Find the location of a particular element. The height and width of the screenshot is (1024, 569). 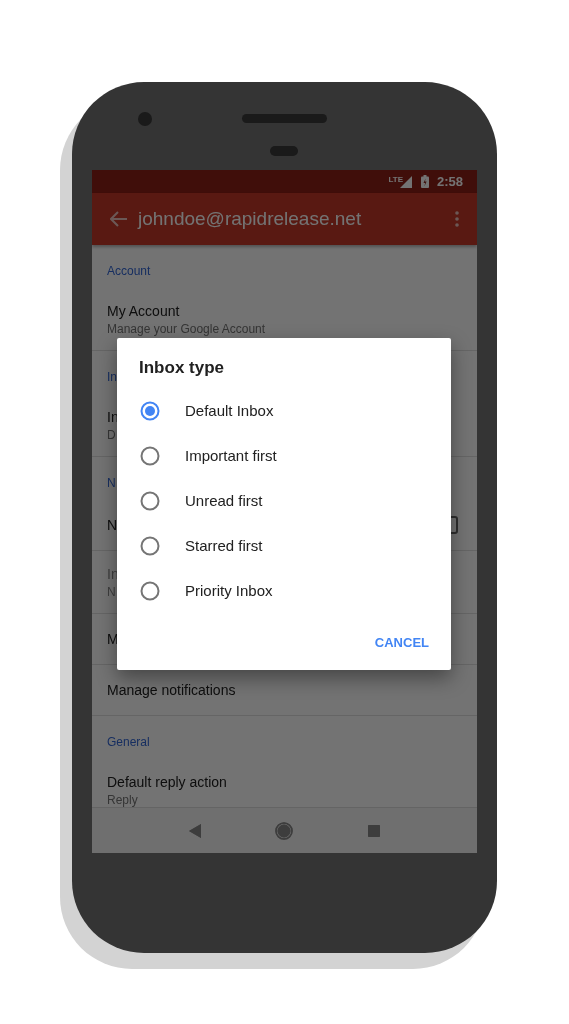

item-title: My Account is located at coordinates (143, 310).